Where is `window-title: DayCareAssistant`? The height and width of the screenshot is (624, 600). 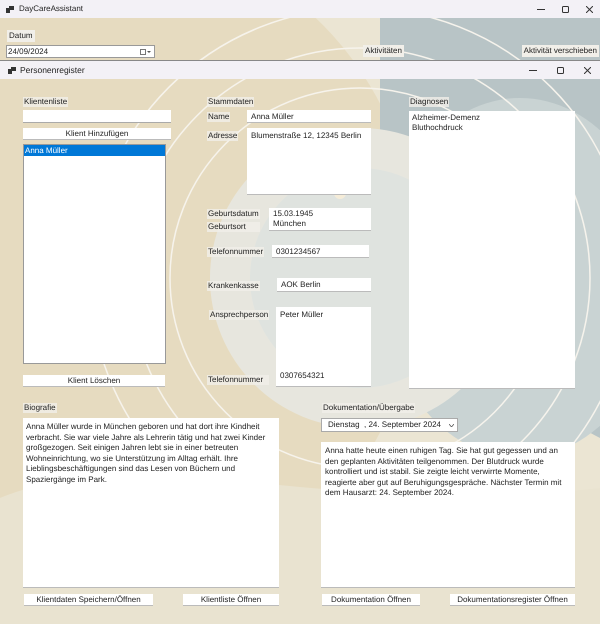 window-title: DayCareAssistant is located at coordinates (51, 9).